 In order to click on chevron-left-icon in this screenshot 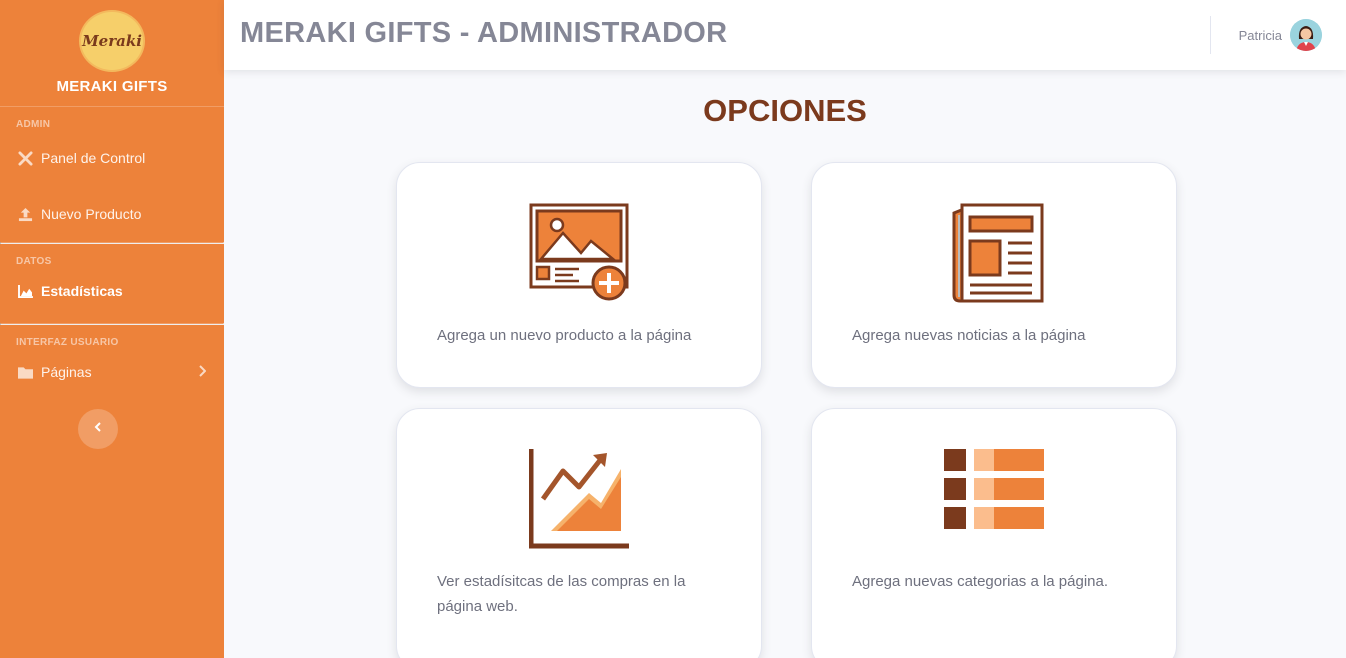, I will do `click(98, 429)`.